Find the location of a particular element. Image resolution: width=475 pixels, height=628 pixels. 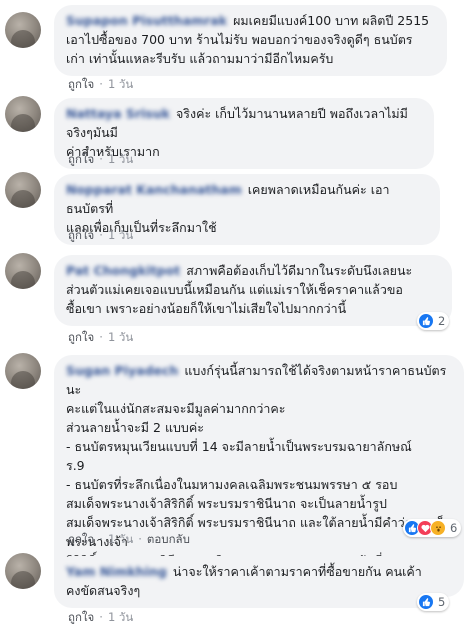

reactions-summary: 5 is located at coordinates (433, 602).